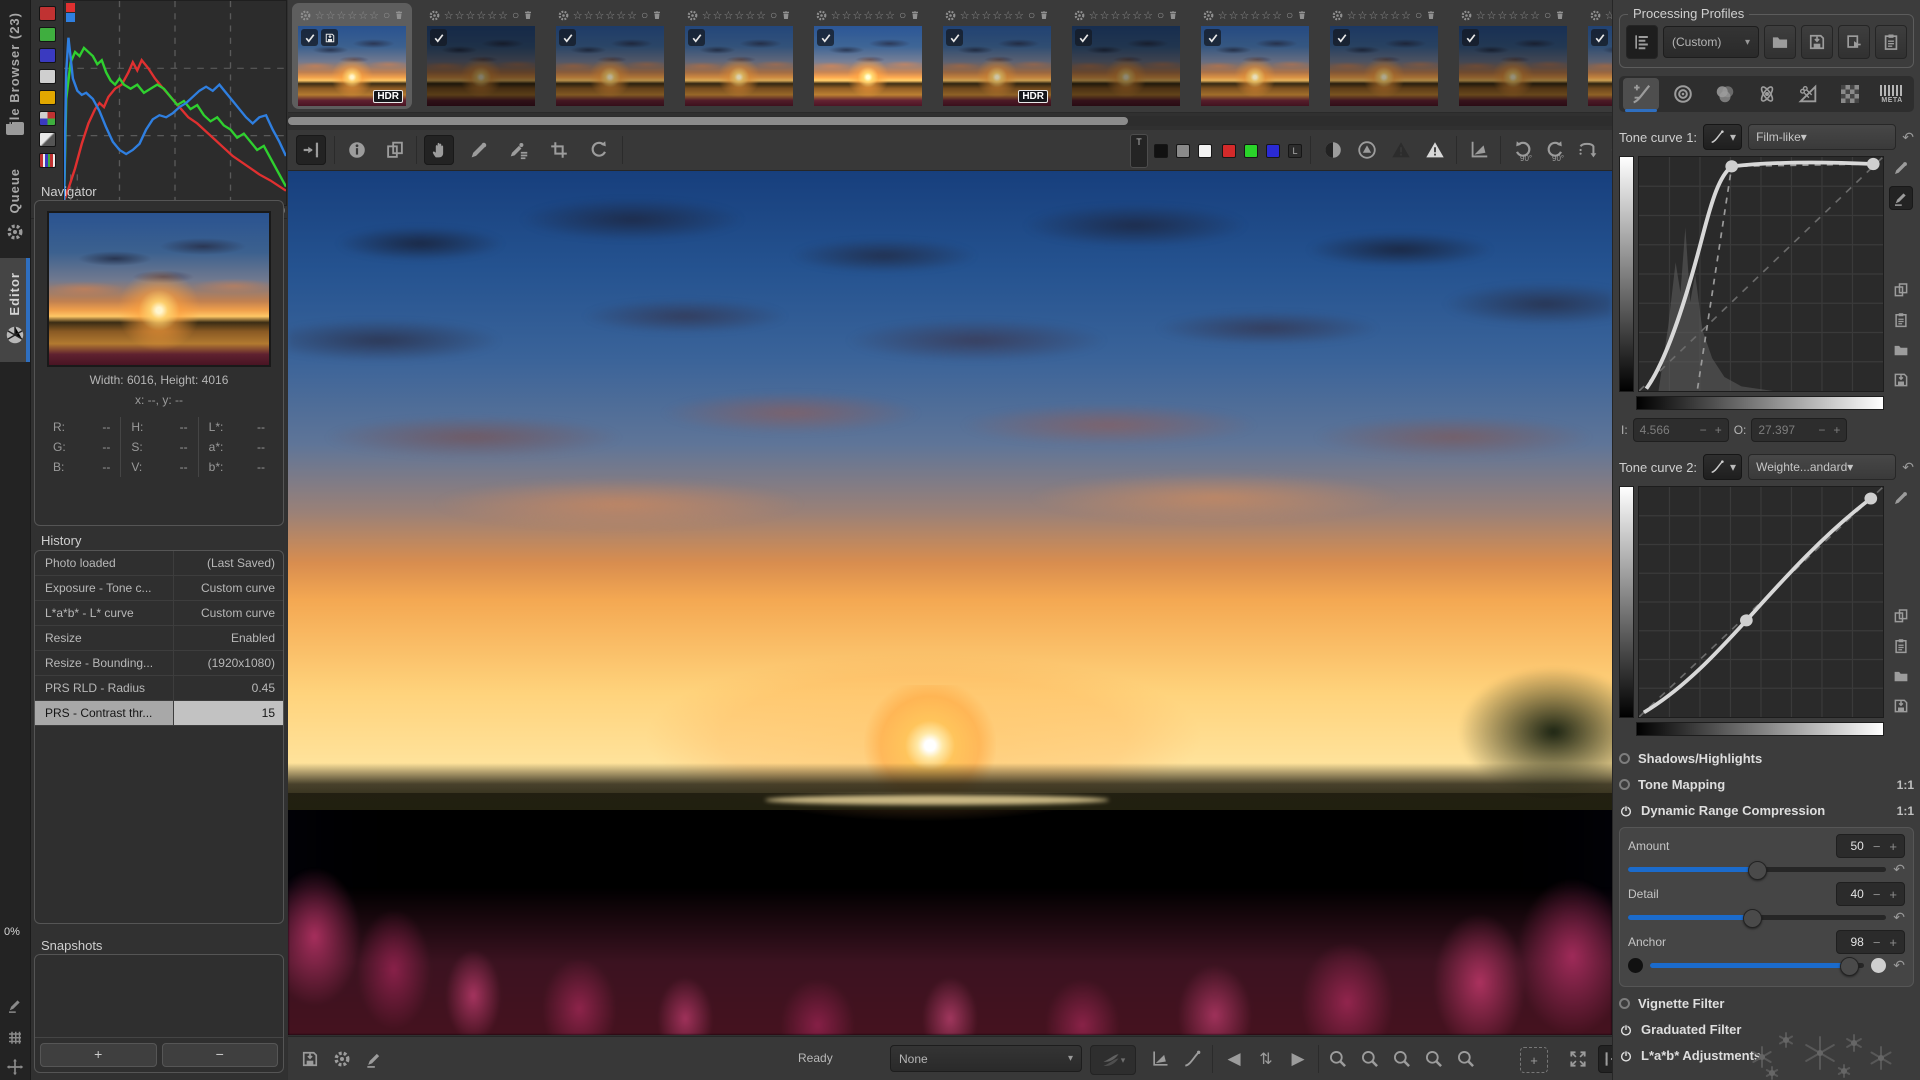  What do you see at coordinates (1892, 94) in the screenshot?
I see `tab-metadata: META` at bounding box center [1892, 94].